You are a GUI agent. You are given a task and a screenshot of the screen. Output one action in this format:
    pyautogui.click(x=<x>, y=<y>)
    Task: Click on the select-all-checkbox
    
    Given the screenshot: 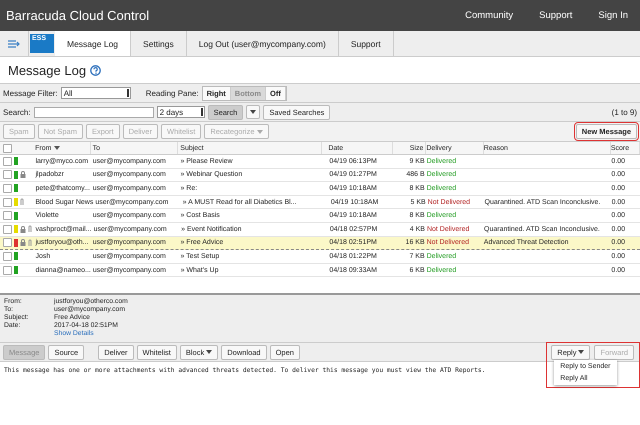 What is the action you would take?
    pyautogui.click(x=7, y=148)
    